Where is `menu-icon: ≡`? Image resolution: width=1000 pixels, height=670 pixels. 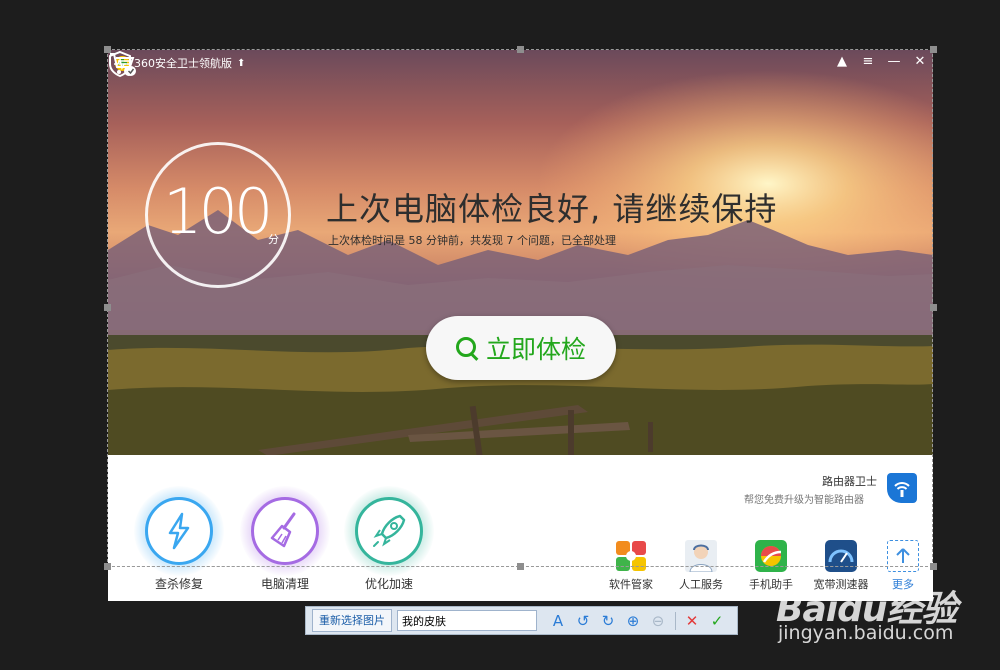 menu-icon: ≡ is located at coordinates (868, 61).